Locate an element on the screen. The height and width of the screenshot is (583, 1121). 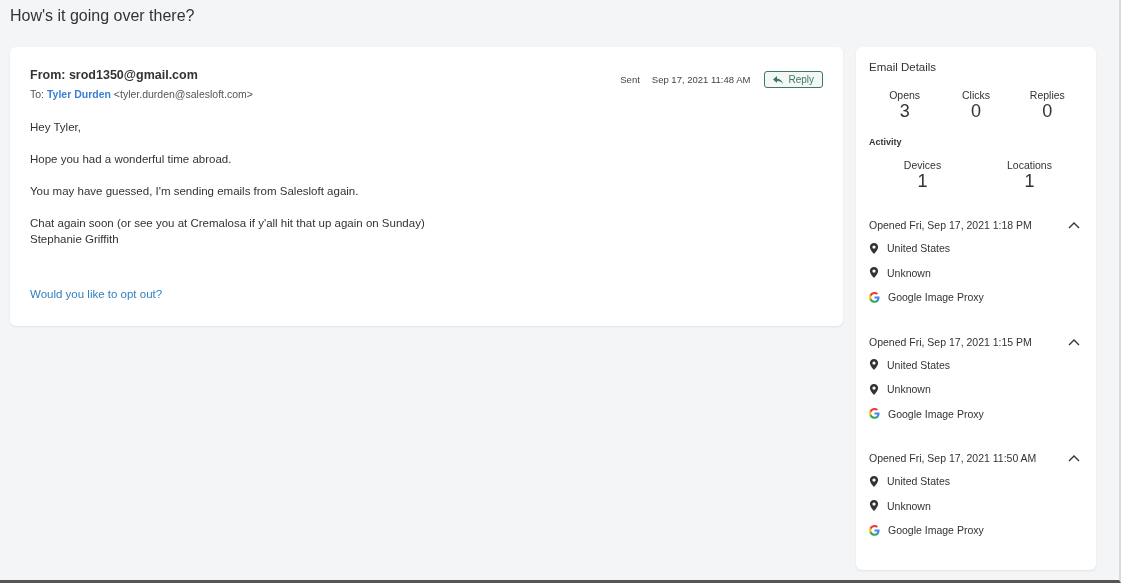
body-text: You may have guessed, I'm sending emails from Salesloft again. is located at coordinates (195, 191).